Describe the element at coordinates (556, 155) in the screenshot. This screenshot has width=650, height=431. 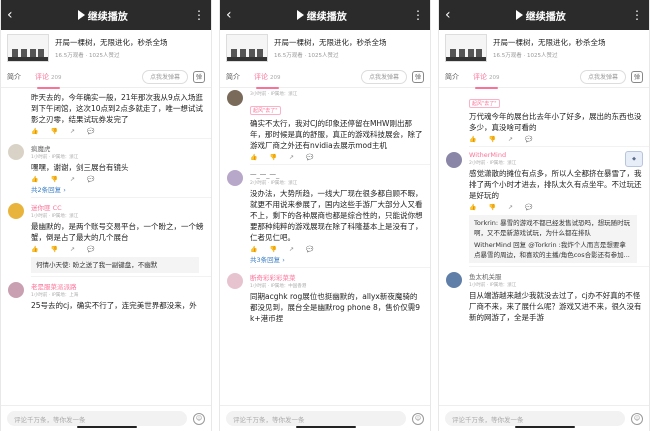
I see `username: WitherMind` at that location.